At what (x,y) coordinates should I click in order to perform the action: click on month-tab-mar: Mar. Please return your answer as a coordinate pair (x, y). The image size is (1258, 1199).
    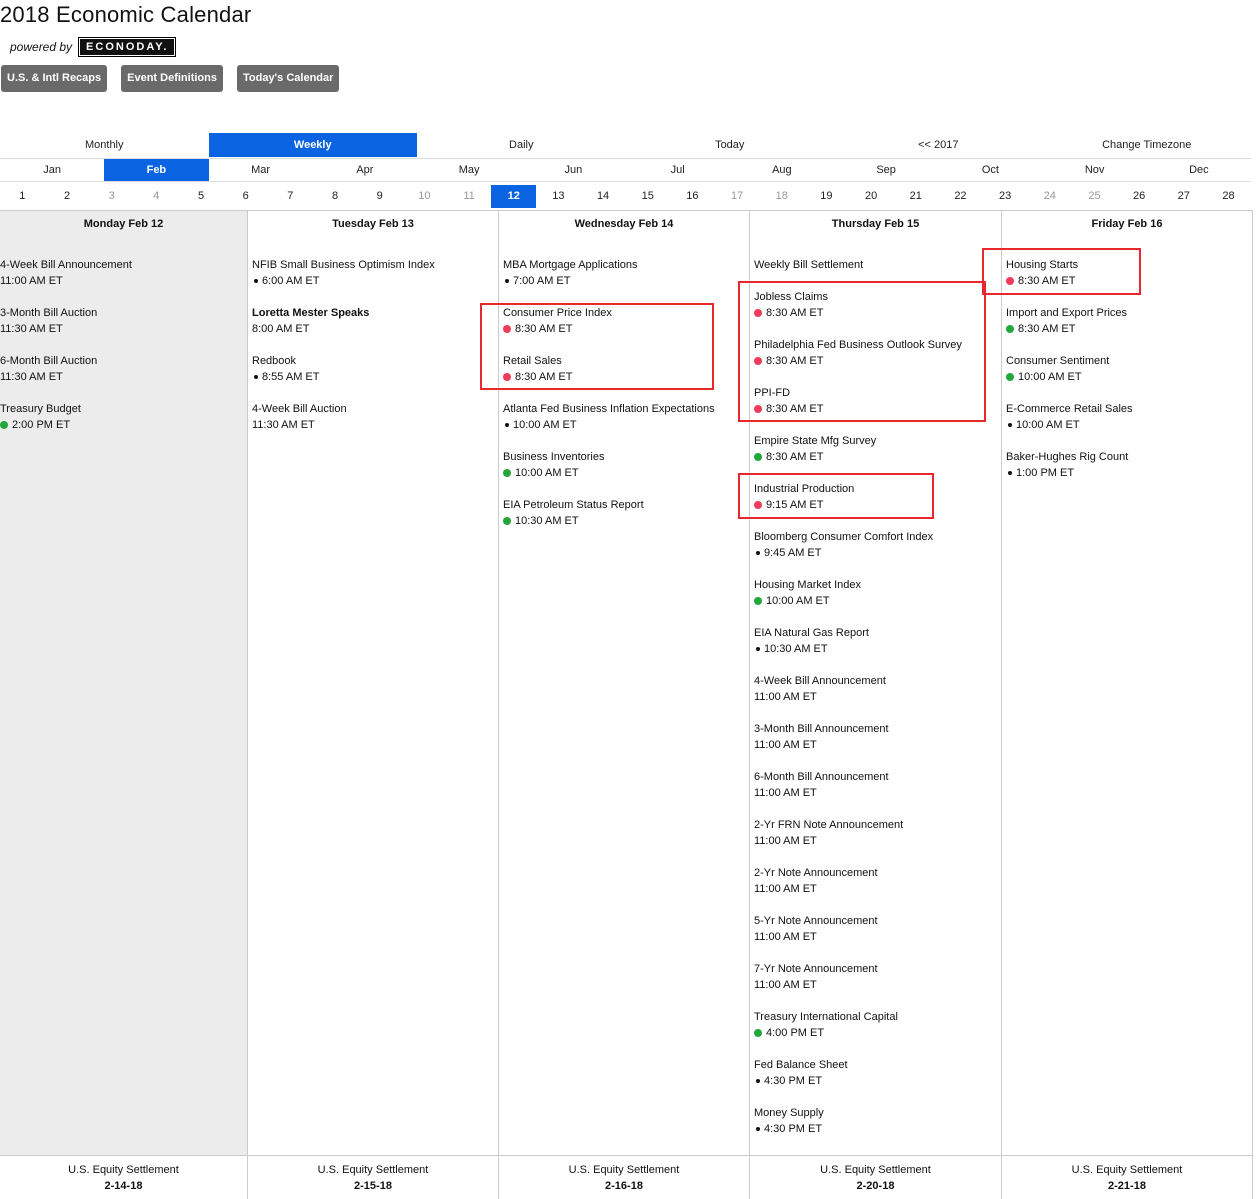
    Looking at the image, I should click on (261, 170).